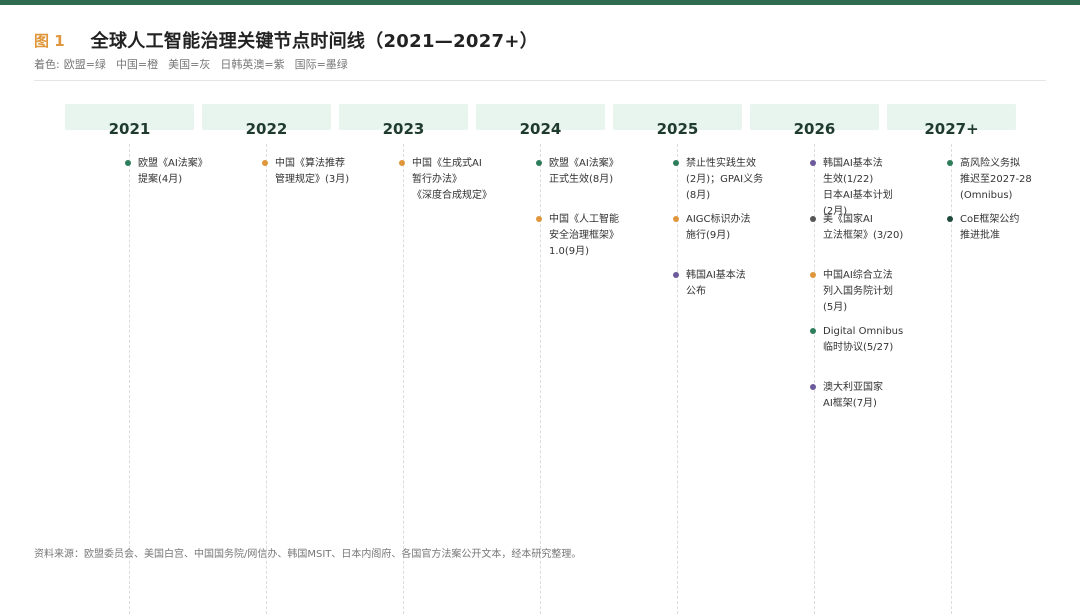 This screenshot has width=1080, height=614. What do you see at coordinates (980, 235) in the screenshot?
I see `event-line: 推进批准` at bounding box center [980, 235].